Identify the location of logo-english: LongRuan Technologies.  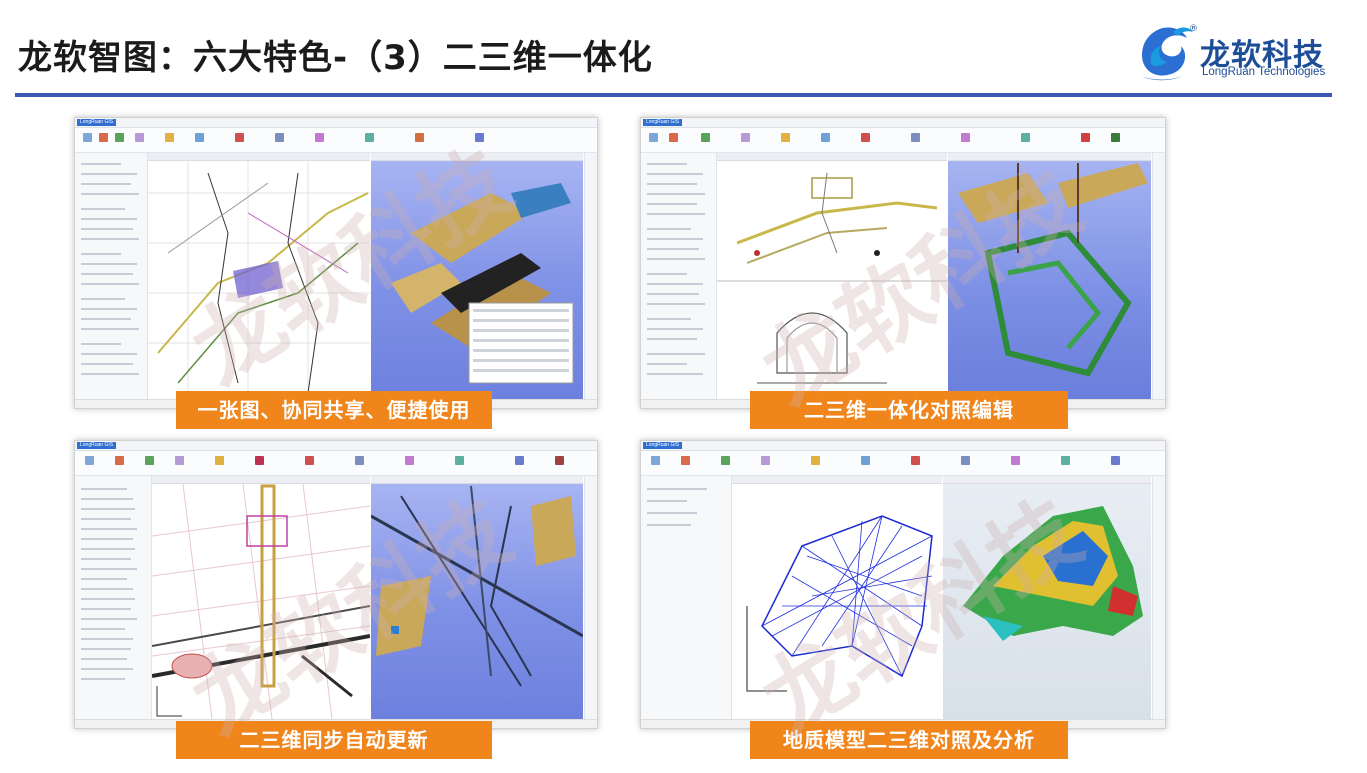
(1264, 72).